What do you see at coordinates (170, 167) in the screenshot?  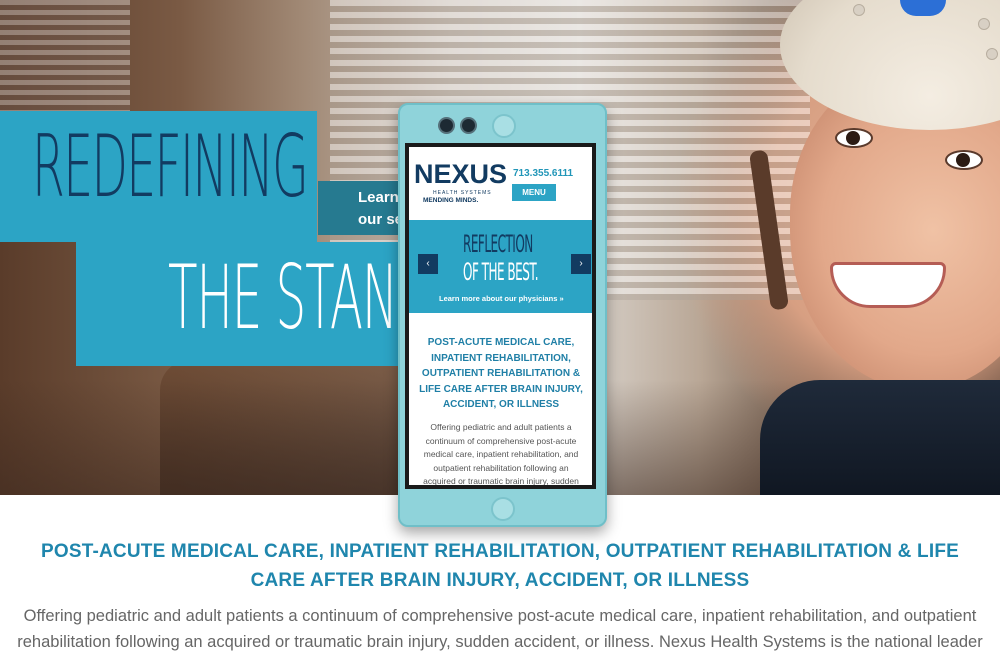 I see `headline-redefining: REDEFINING` at bounding box center [170, 167].